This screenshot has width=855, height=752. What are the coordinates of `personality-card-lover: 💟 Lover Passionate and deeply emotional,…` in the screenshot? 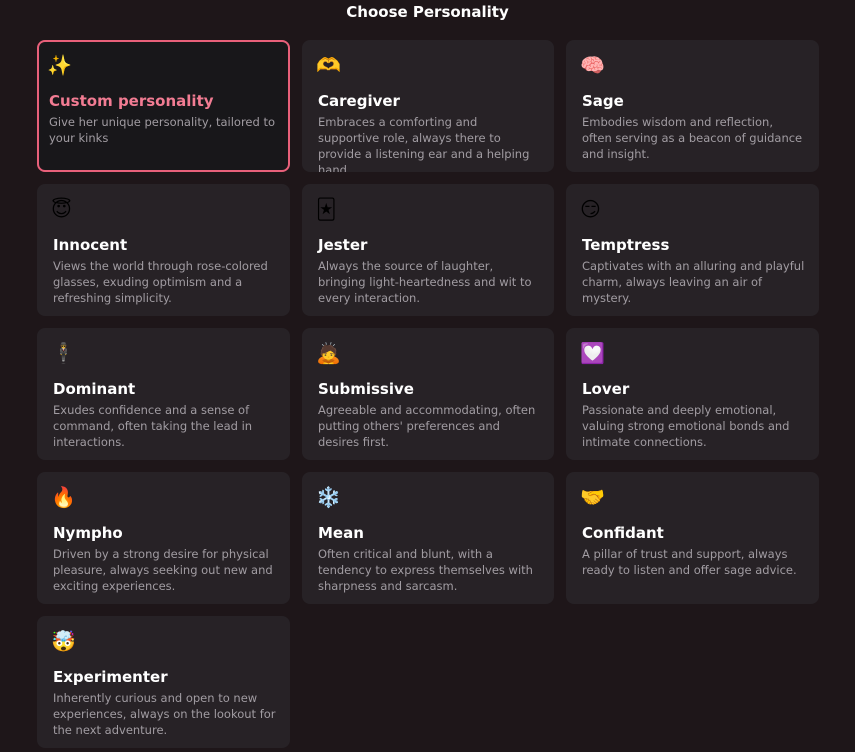 It's located at (692, 394).